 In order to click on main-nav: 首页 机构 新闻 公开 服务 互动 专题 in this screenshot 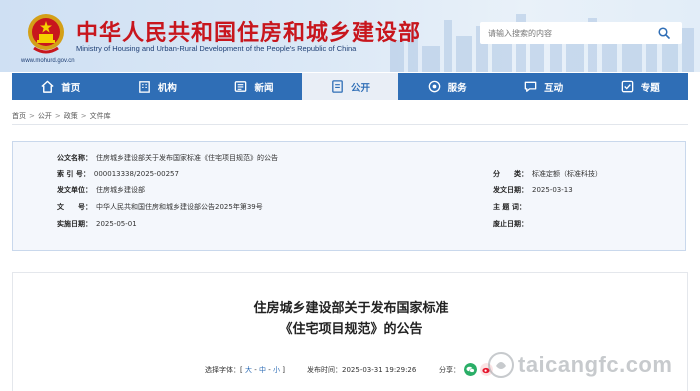, I will do `click(350, 86)`.